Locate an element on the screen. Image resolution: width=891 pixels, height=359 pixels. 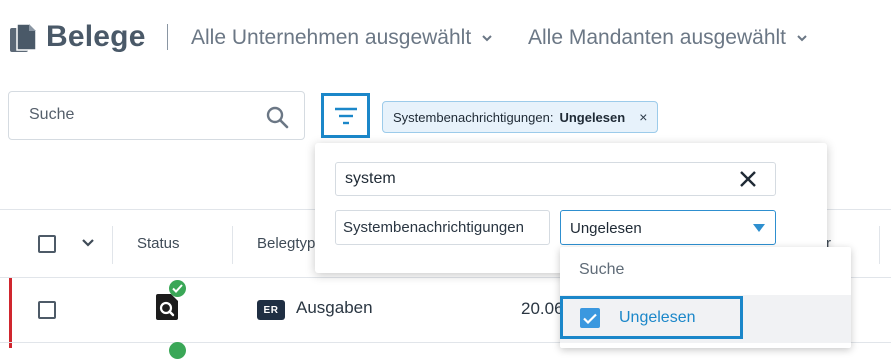
header-divider is located at coordinates (167, 37).